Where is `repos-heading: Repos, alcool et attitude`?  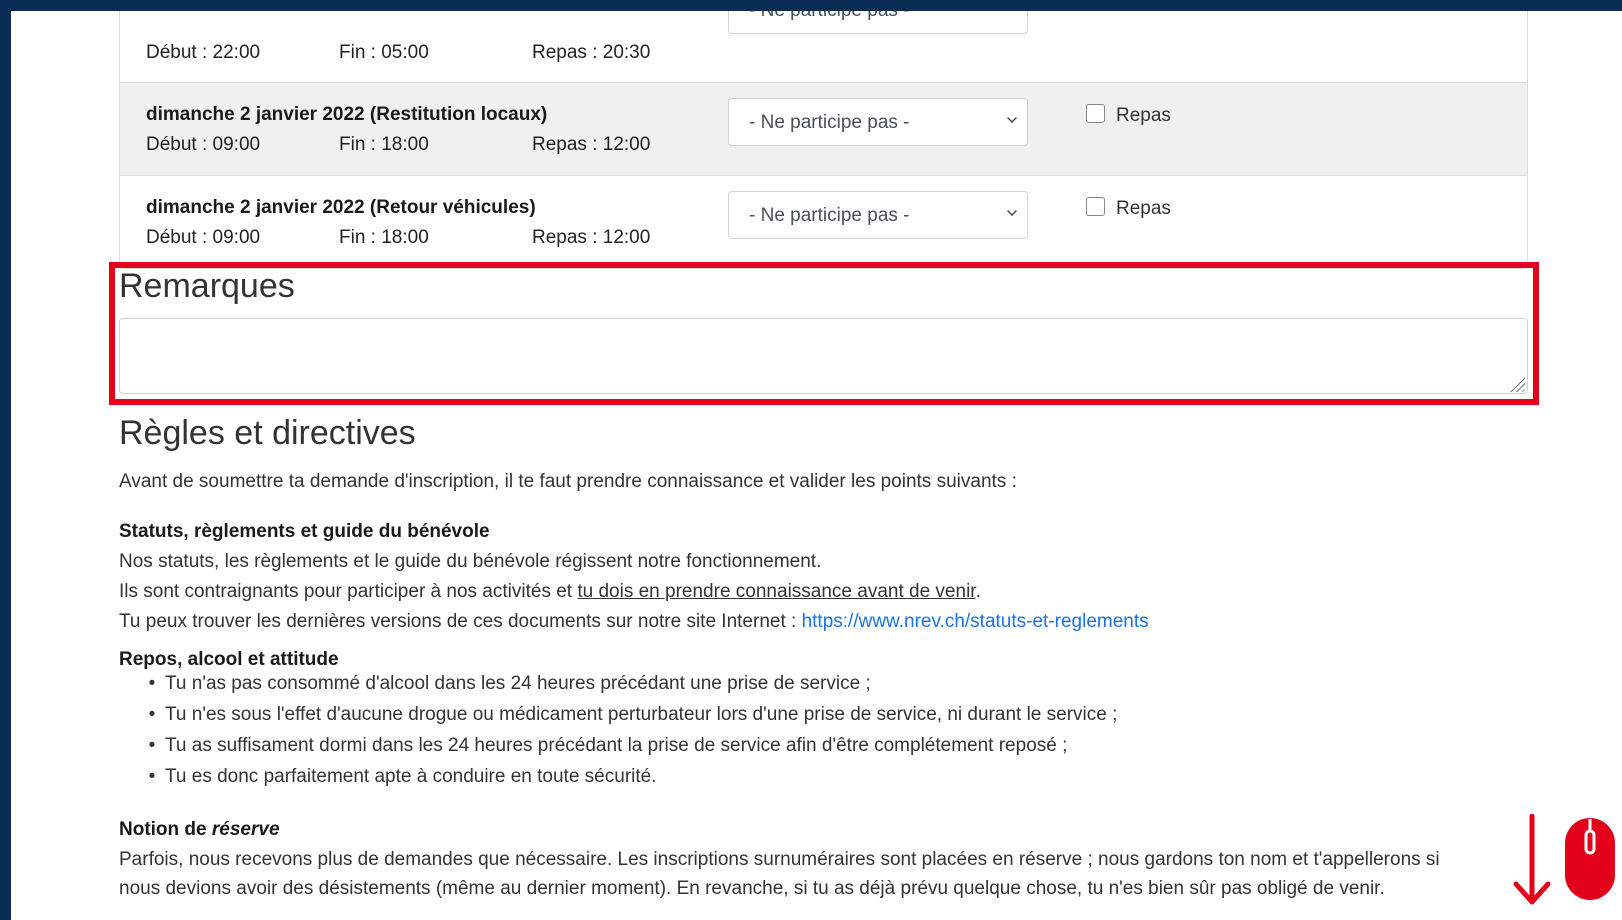 repos-heading: Repos, alcool et attitude is located at coordinates (229, 659).